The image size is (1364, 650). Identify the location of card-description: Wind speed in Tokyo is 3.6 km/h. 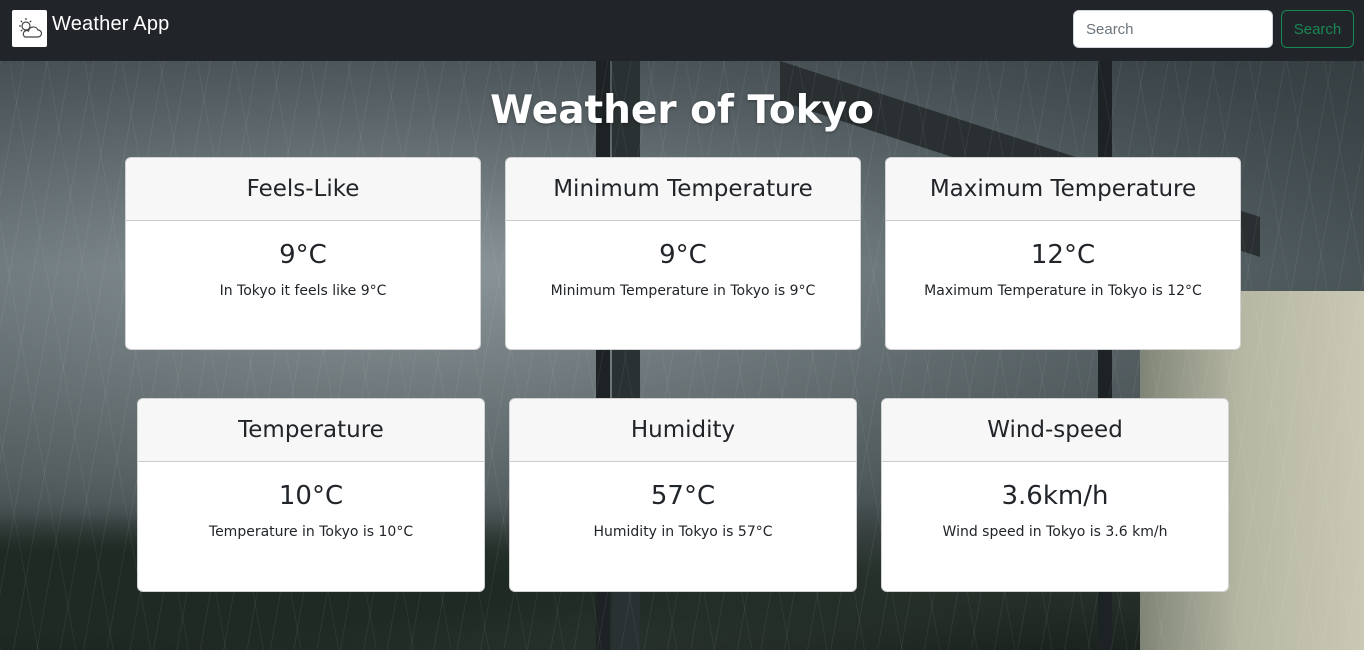
(1055, 532).